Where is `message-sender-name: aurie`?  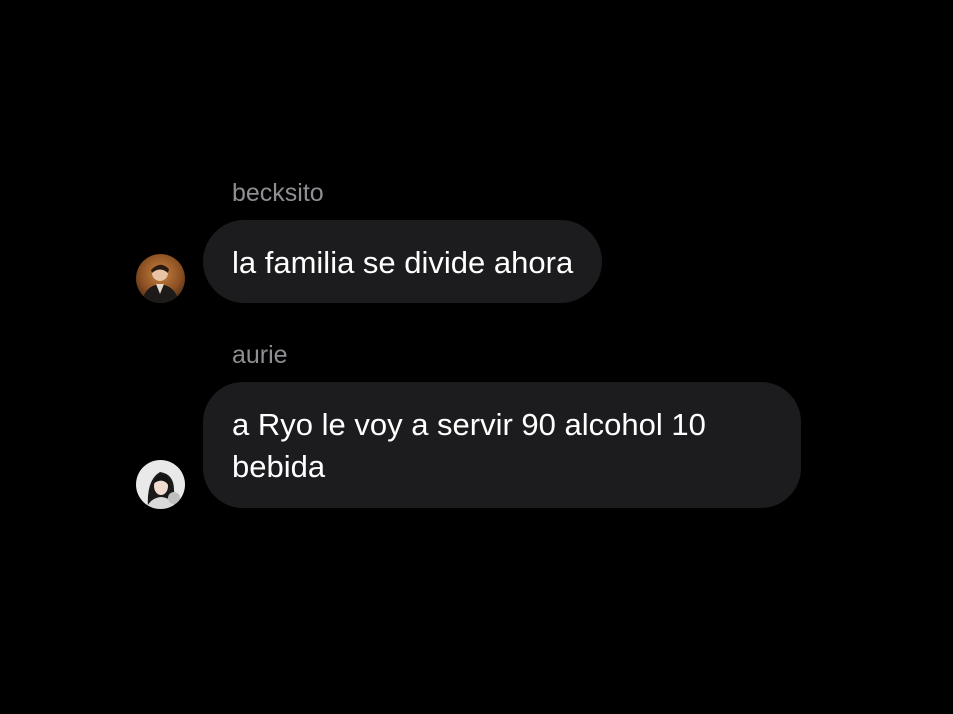 message-sender-name: aurie is located at coordinates (260, 355).